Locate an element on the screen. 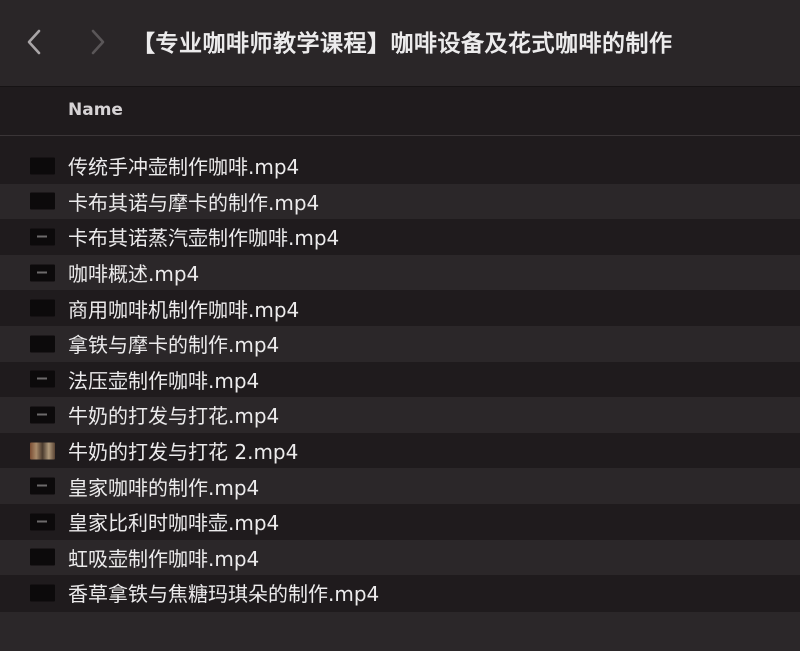 This screenshot has height=651, width=800. file-row: 牛奶的打发与打花 2.mp4 is located at coordinates (400, 451).